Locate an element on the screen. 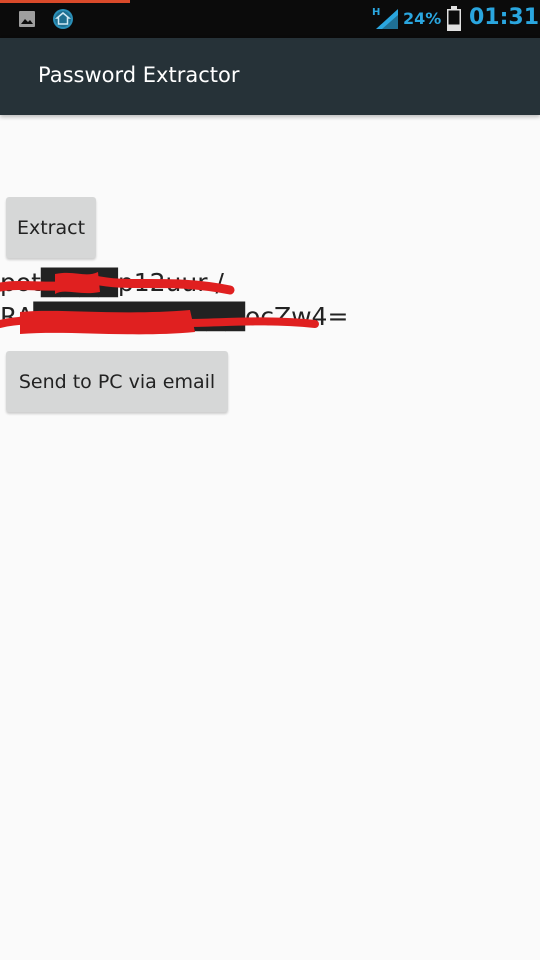  send-to-pc-button: Send to PC via email is located at coordinates (117, 381).